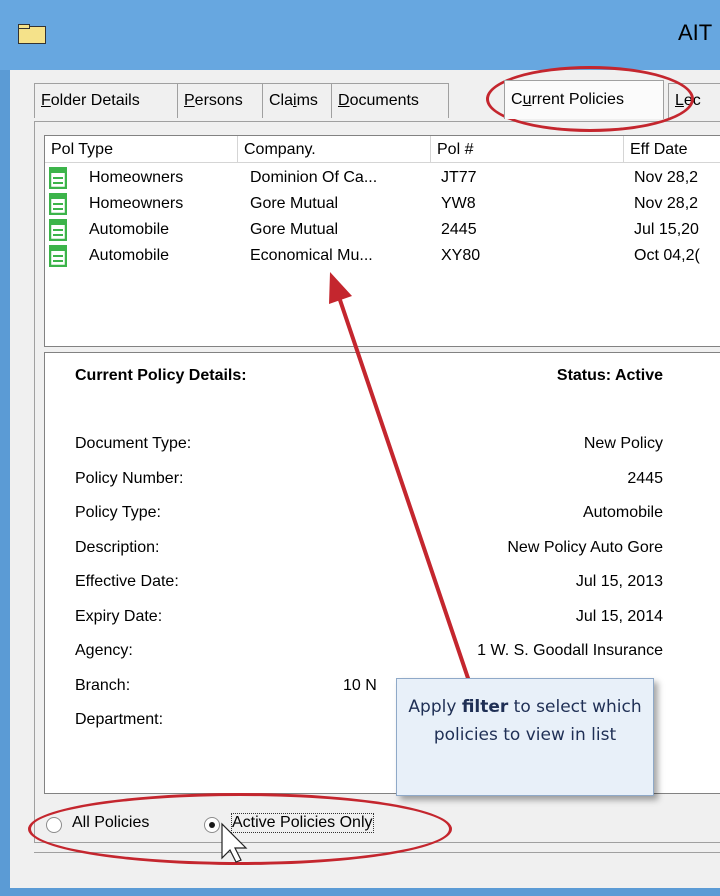 This screenshot has width=720, height=896. I want to click on field-label: Policy Type:, so click(118, 512).